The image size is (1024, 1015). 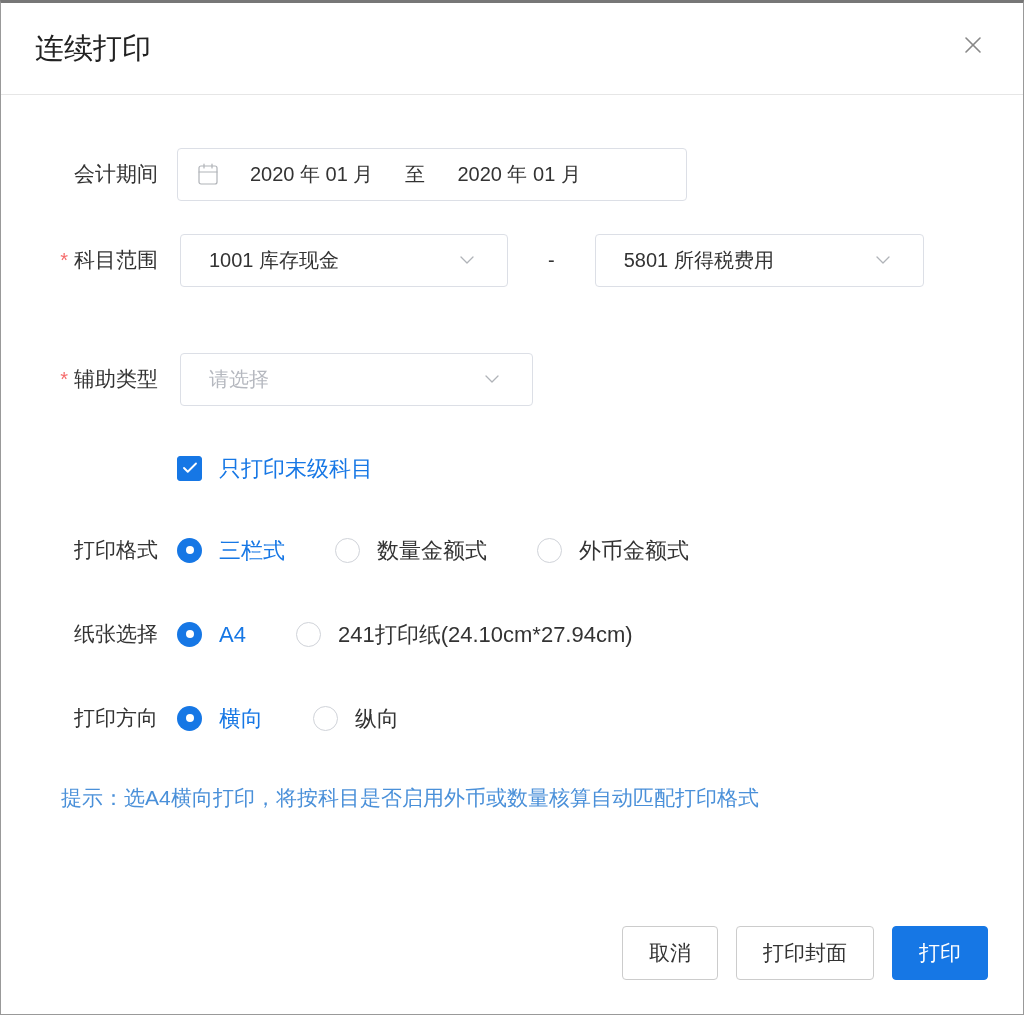 I want to click on radio-label: 241打印纸(24.10cm*27.94cm), so click(x=485, y=634).